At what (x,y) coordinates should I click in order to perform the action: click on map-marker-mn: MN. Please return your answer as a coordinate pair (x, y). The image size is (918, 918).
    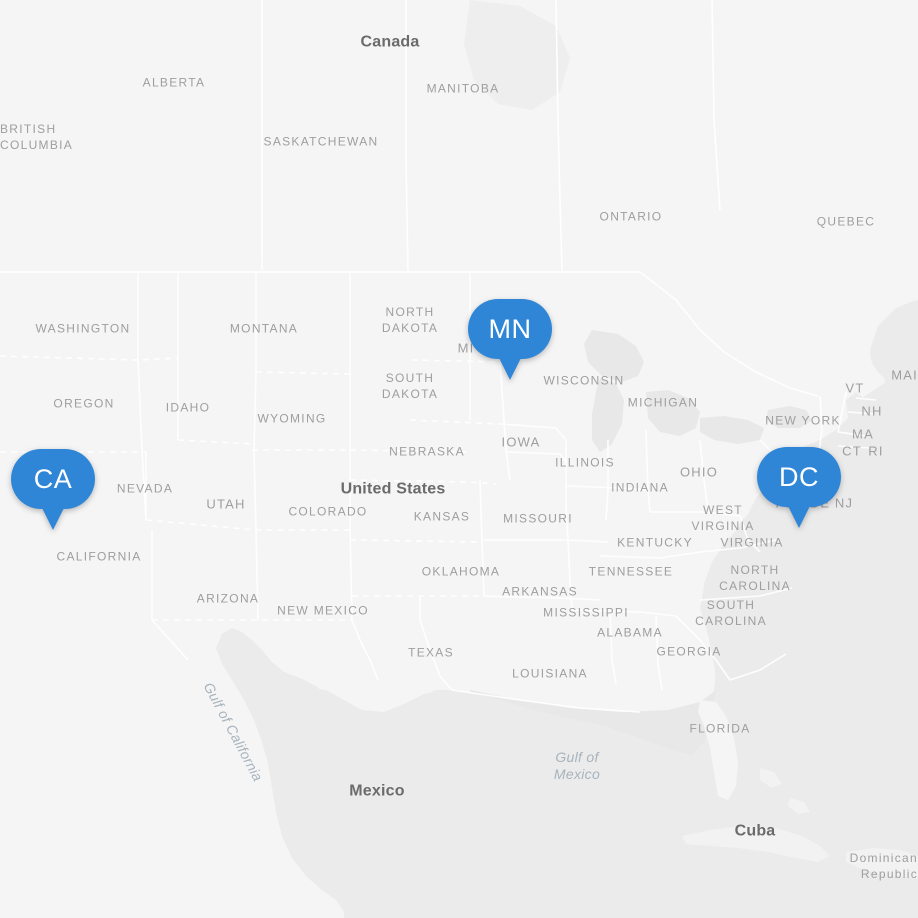
    Looking at the image, I should click on (510, 339).